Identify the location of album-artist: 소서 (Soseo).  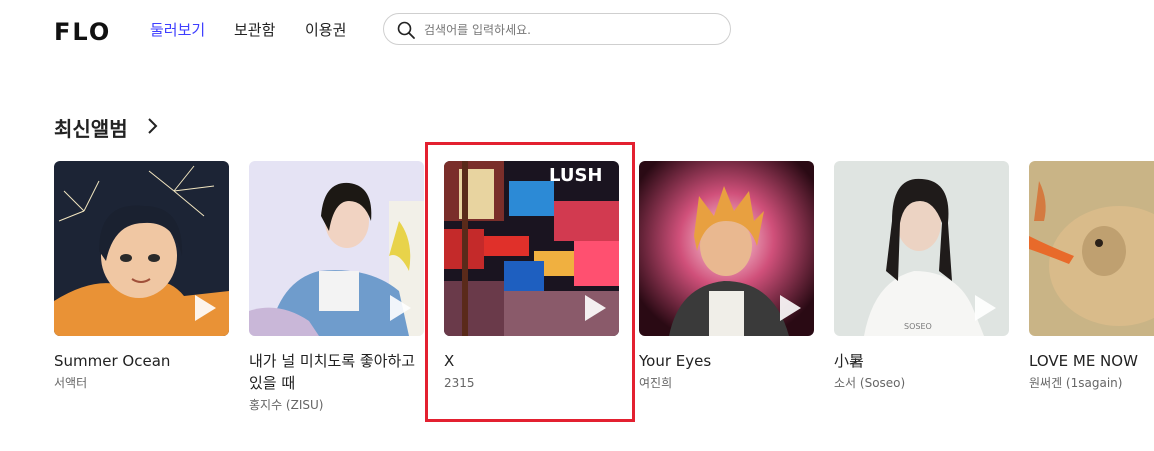
(921, 383).